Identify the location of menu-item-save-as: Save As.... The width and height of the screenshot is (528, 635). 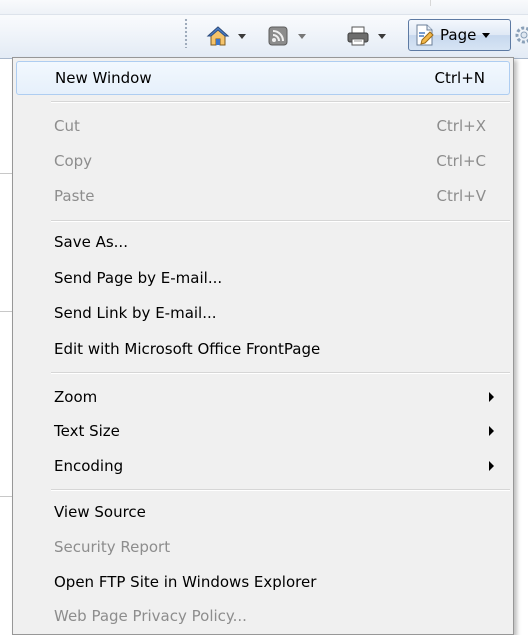
(263, 242).